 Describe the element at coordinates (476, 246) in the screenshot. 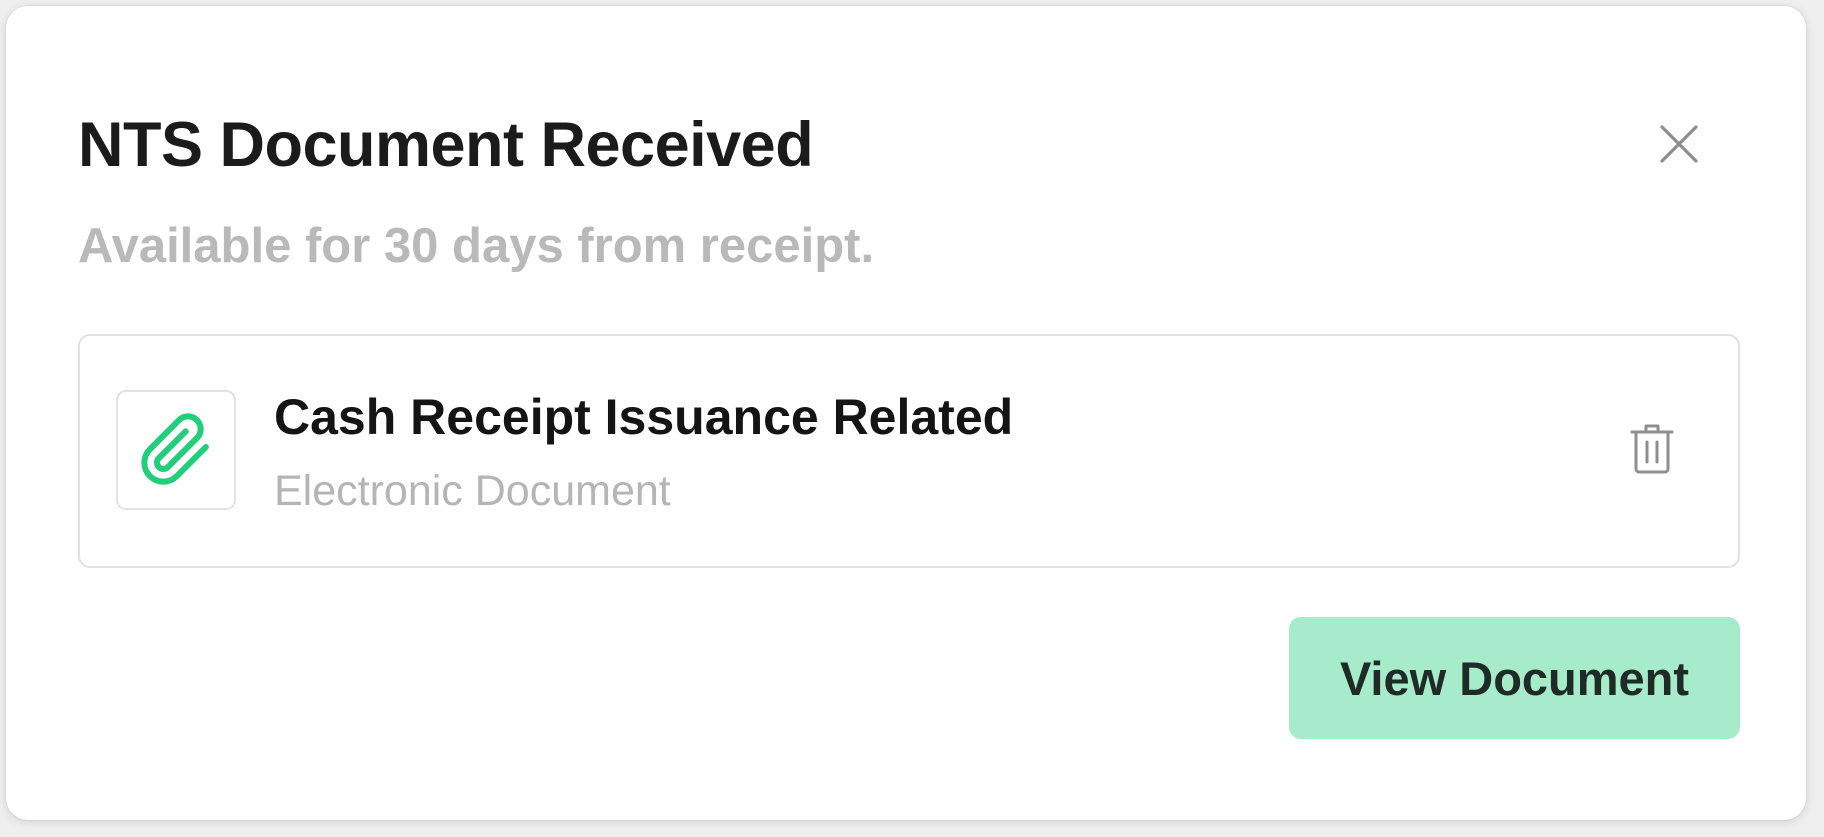

I see `dialog-subtitle: Available for 30 days from receipt.` at that location.